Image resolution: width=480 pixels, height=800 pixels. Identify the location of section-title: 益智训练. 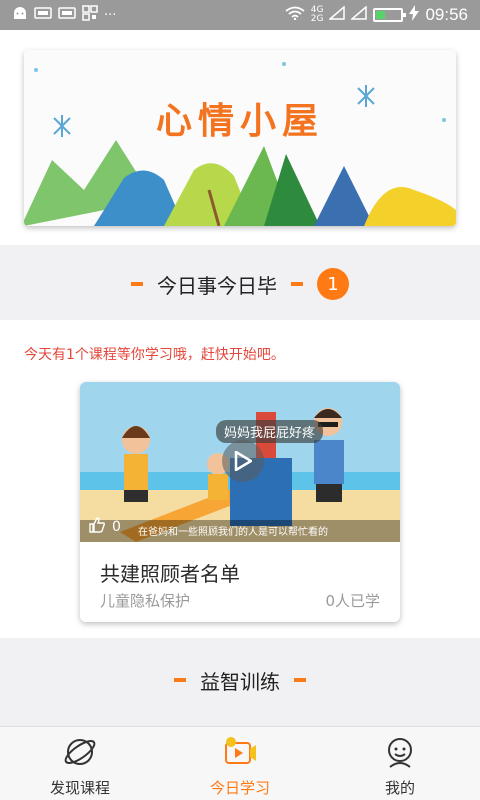
(240, 681).